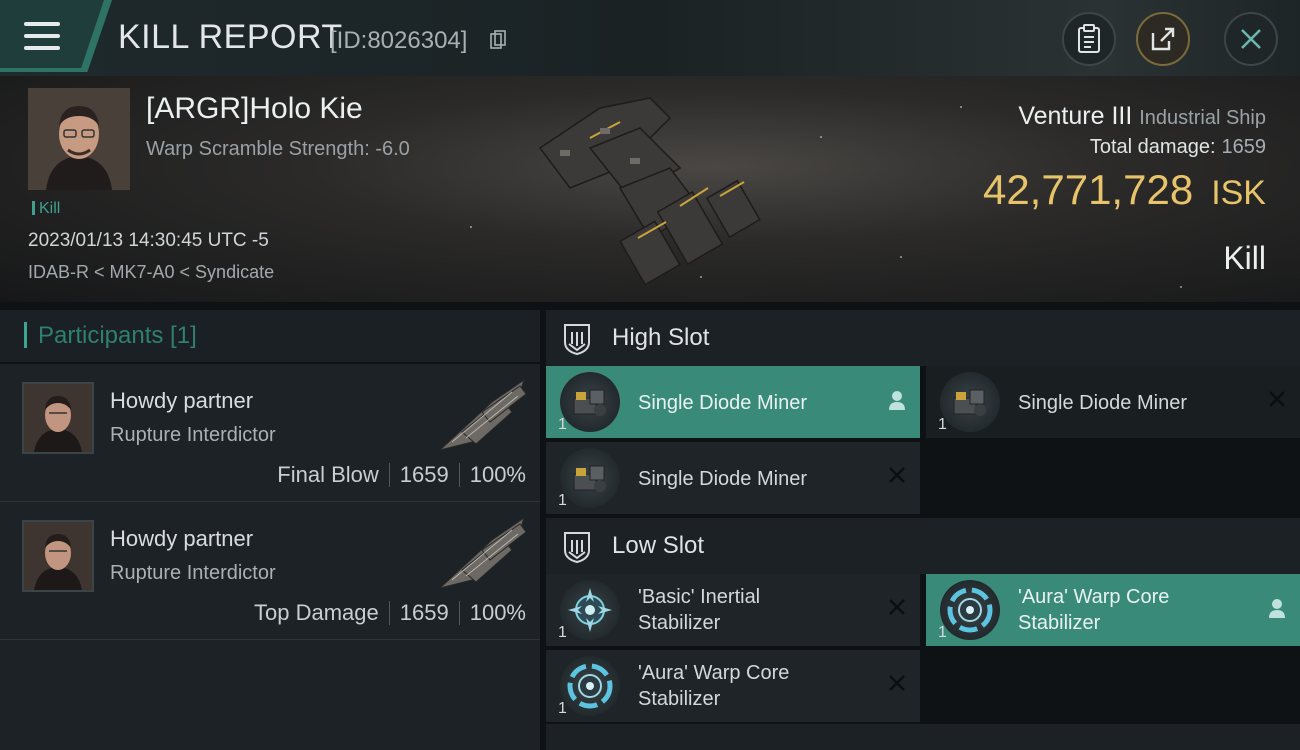 Image resolution: width=1300 pixels, height=750 pixels. Describe the element at coordinates (1238, 193) in the screenshot. I see `isk-unit: ISK` at that location.